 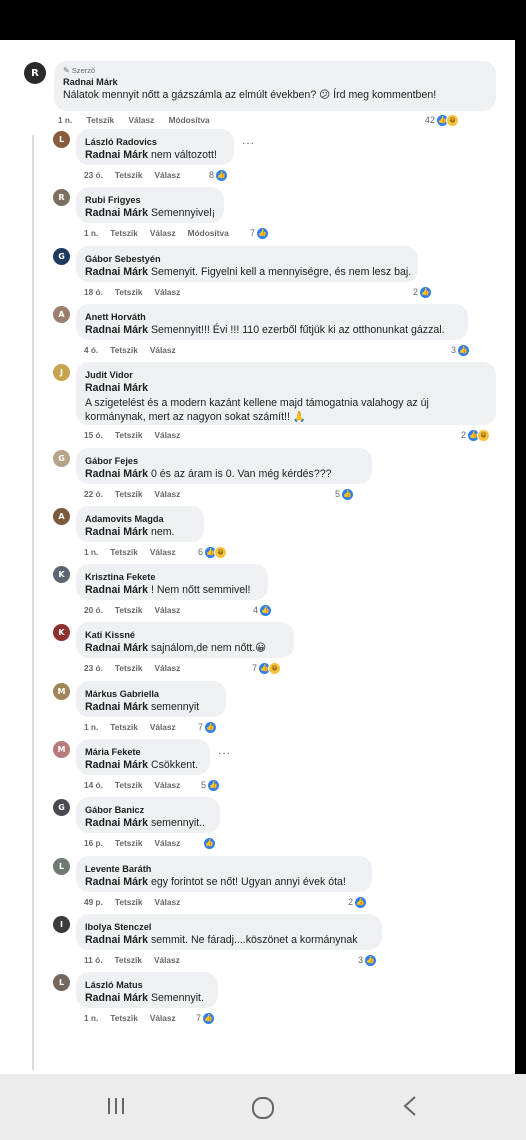 What do you see at coordinates (345, 494) in the screenshot?
I see `comment-reactions: 5 👍` at bounding box center [345, 494].